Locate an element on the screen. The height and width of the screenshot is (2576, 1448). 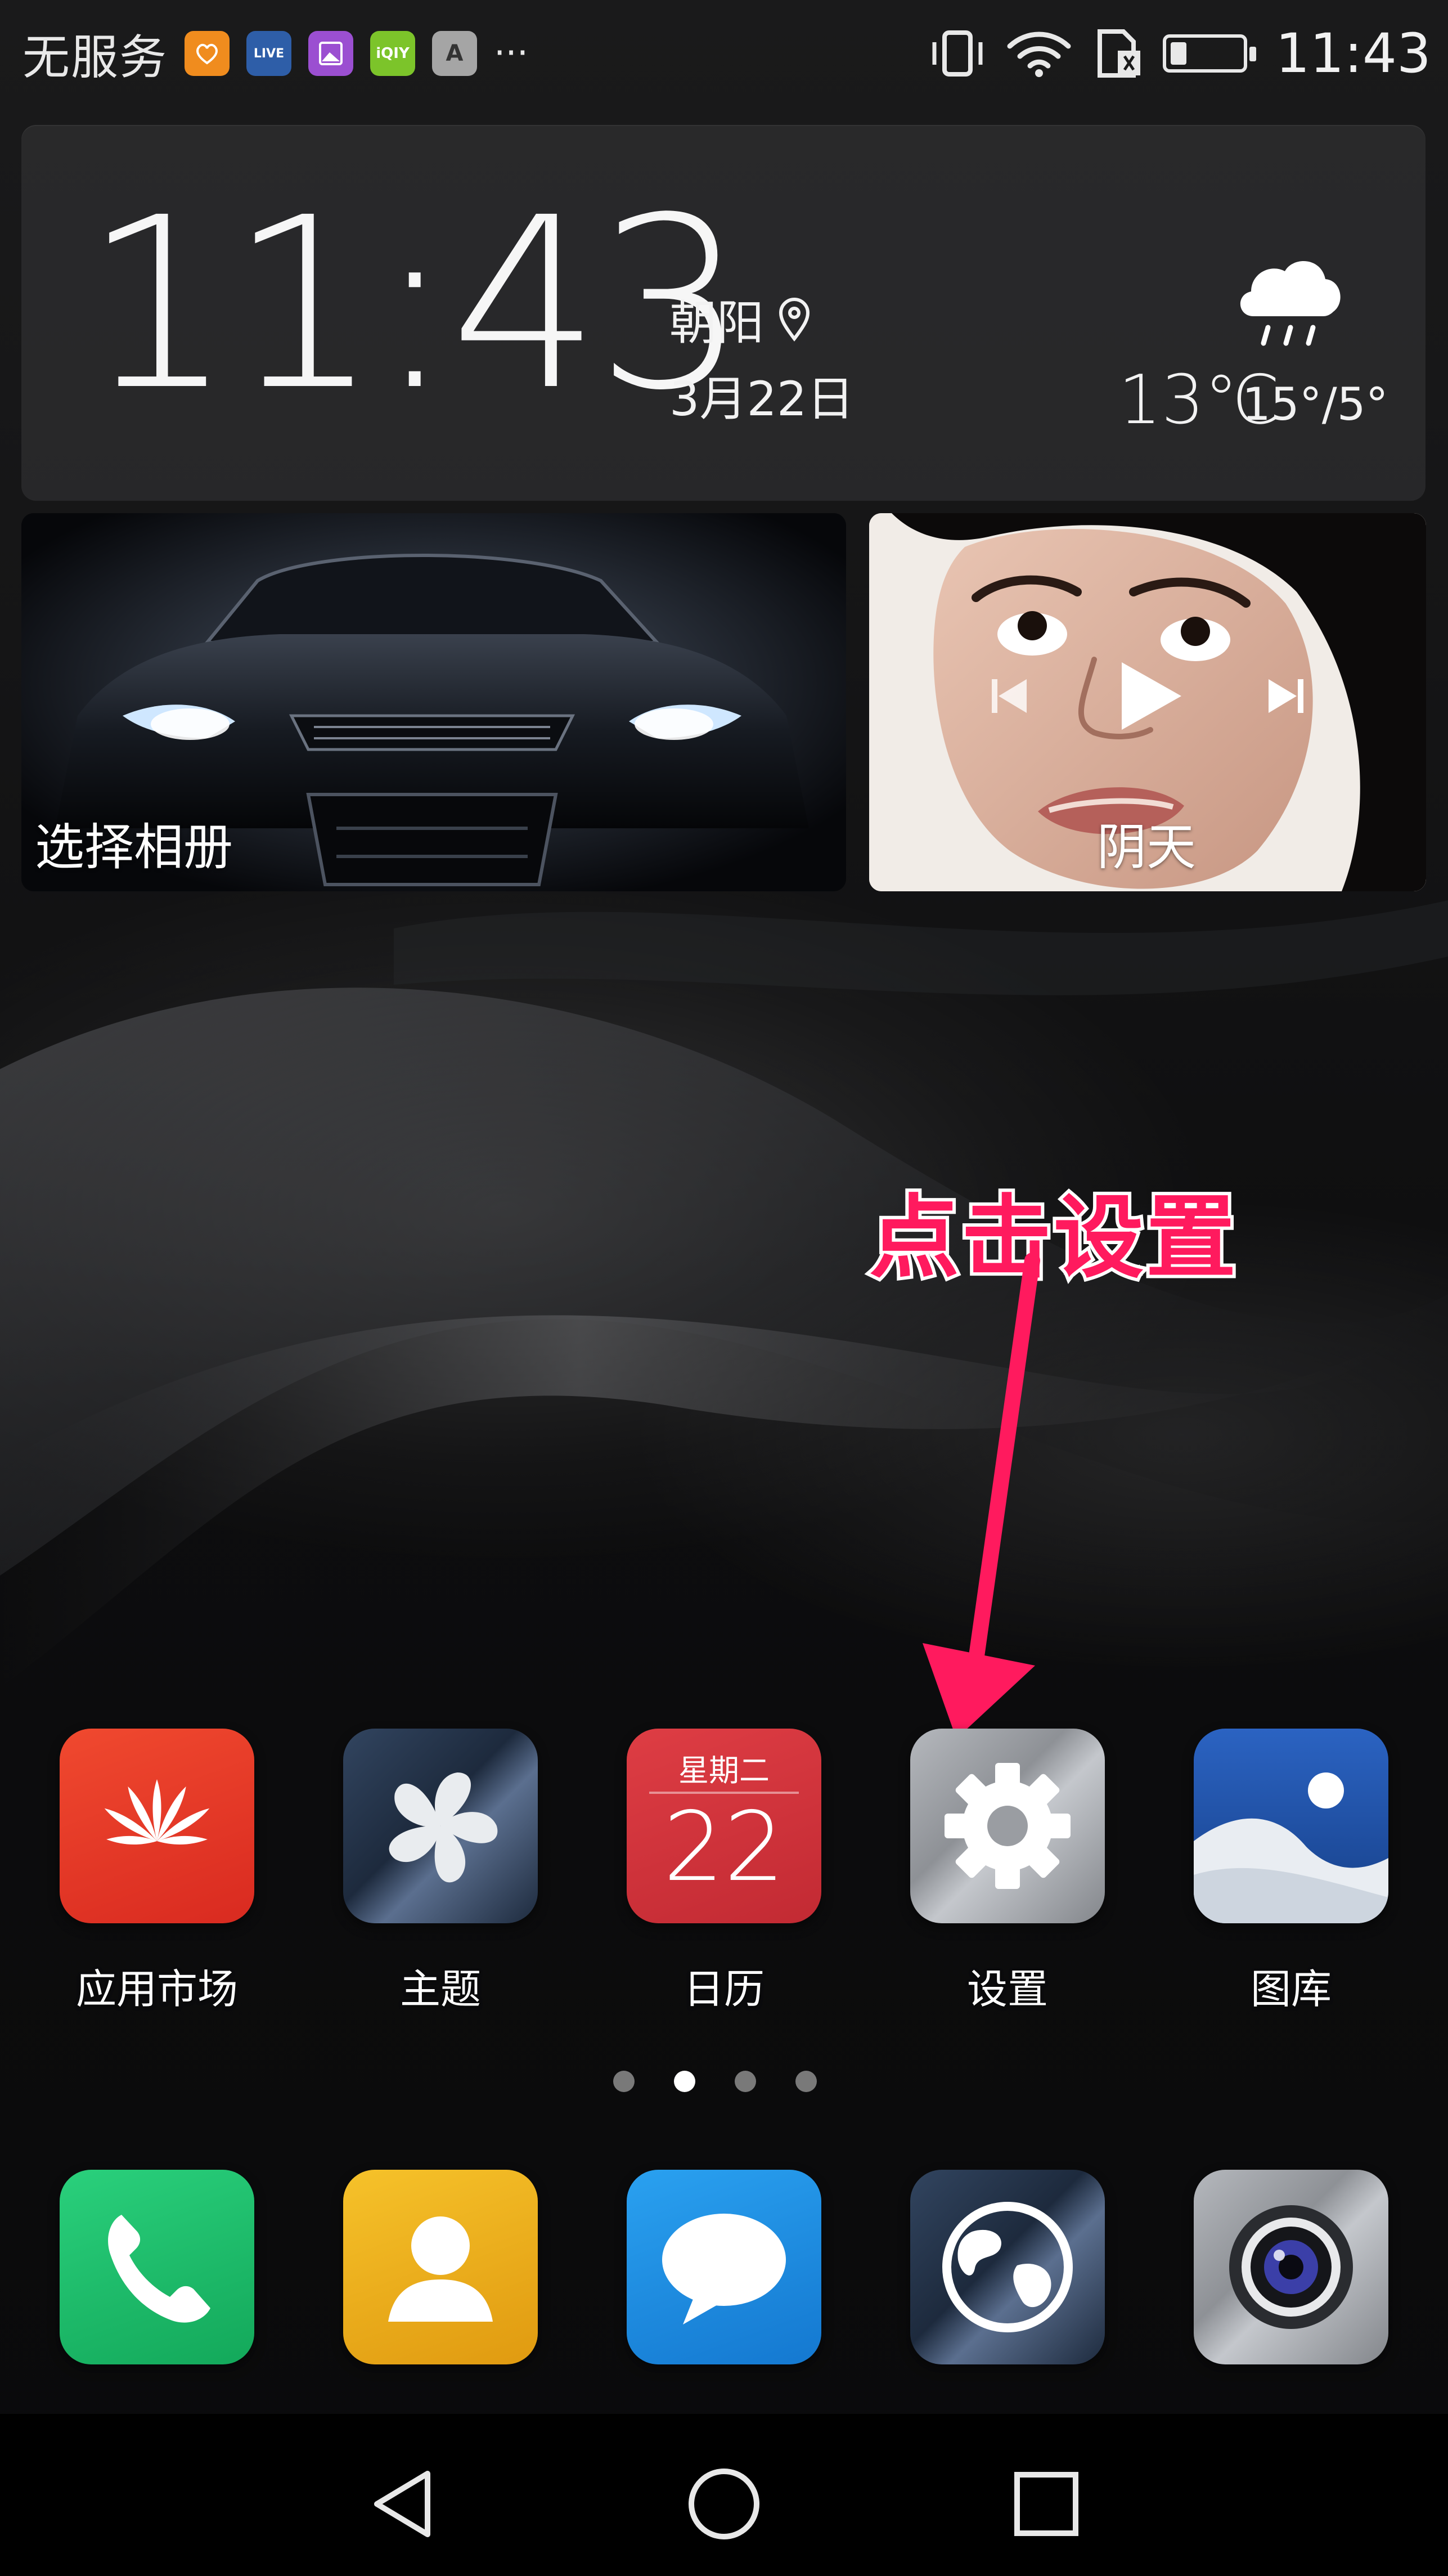
dock-contacts is located at coordinates (441, 2267).